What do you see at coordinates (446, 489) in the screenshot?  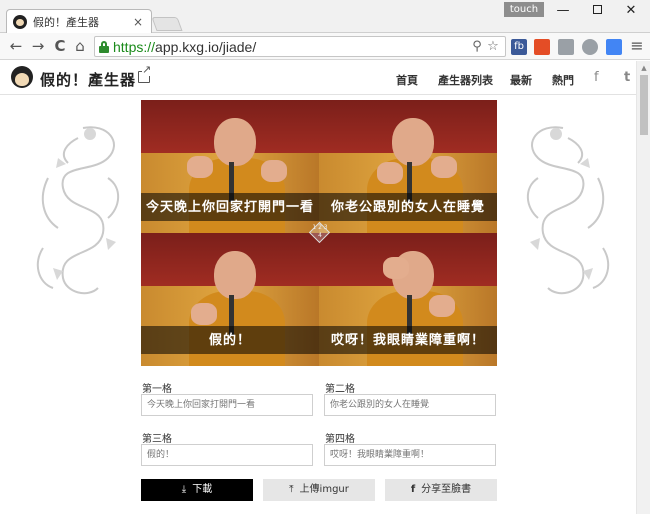 I see `share-facebook-label: 分享至臉書` at bounding box center [446, 489].